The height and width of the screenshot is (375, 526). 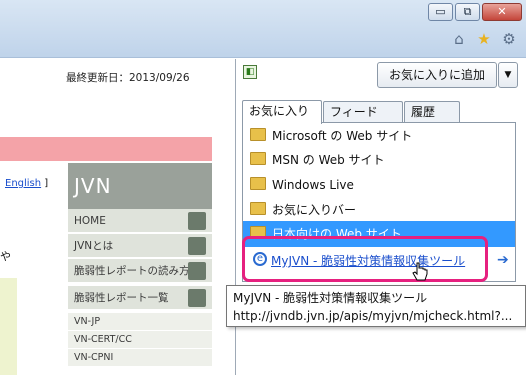 What do you see at coordinates (128, 78) in the screenshot?
I see `last-updated-date: 最終更新日：2013/09/26` at bounding box center [128, 78].